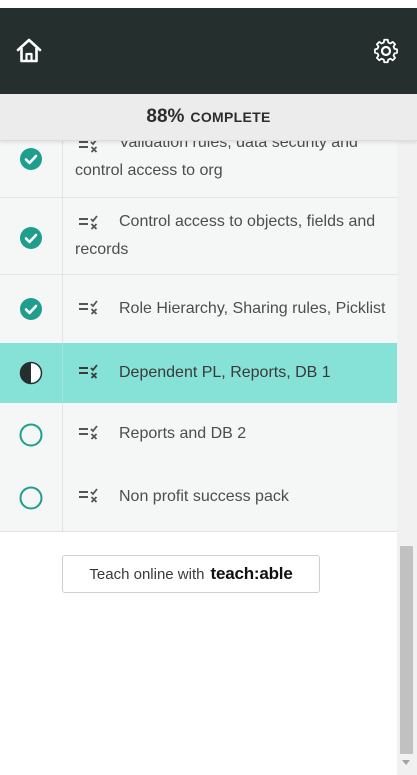 This screenshot has width=417, height=775. I want to click on lesson-item: Reports and DB 2, so click(198, 435).